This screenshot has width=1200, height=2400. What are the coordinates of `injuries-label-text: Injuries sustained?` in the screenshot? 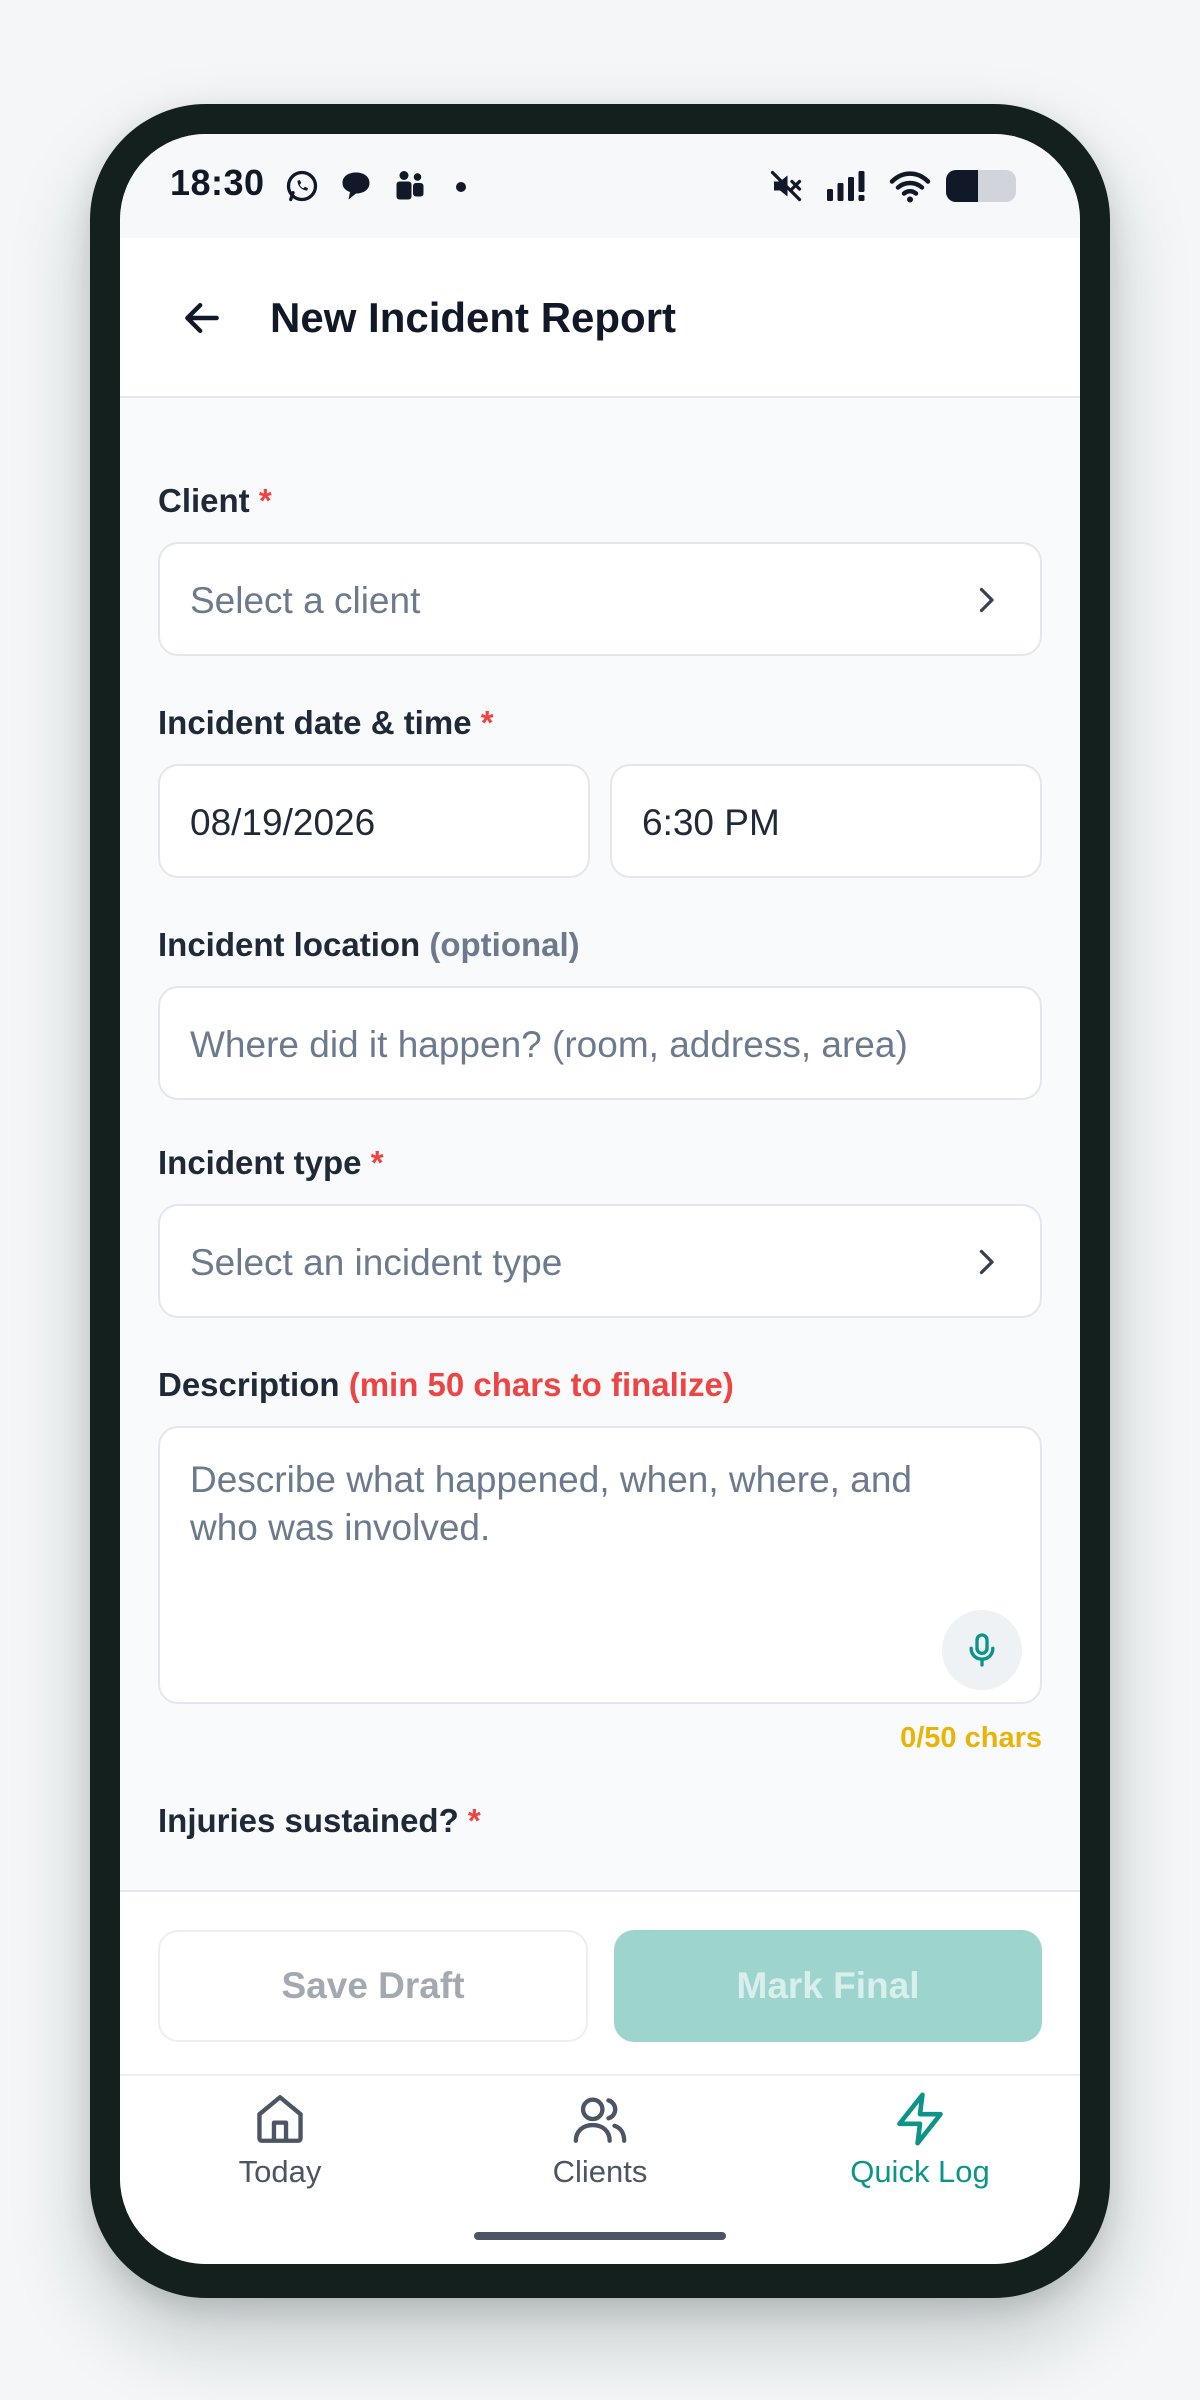 It's located at (308, 1820).